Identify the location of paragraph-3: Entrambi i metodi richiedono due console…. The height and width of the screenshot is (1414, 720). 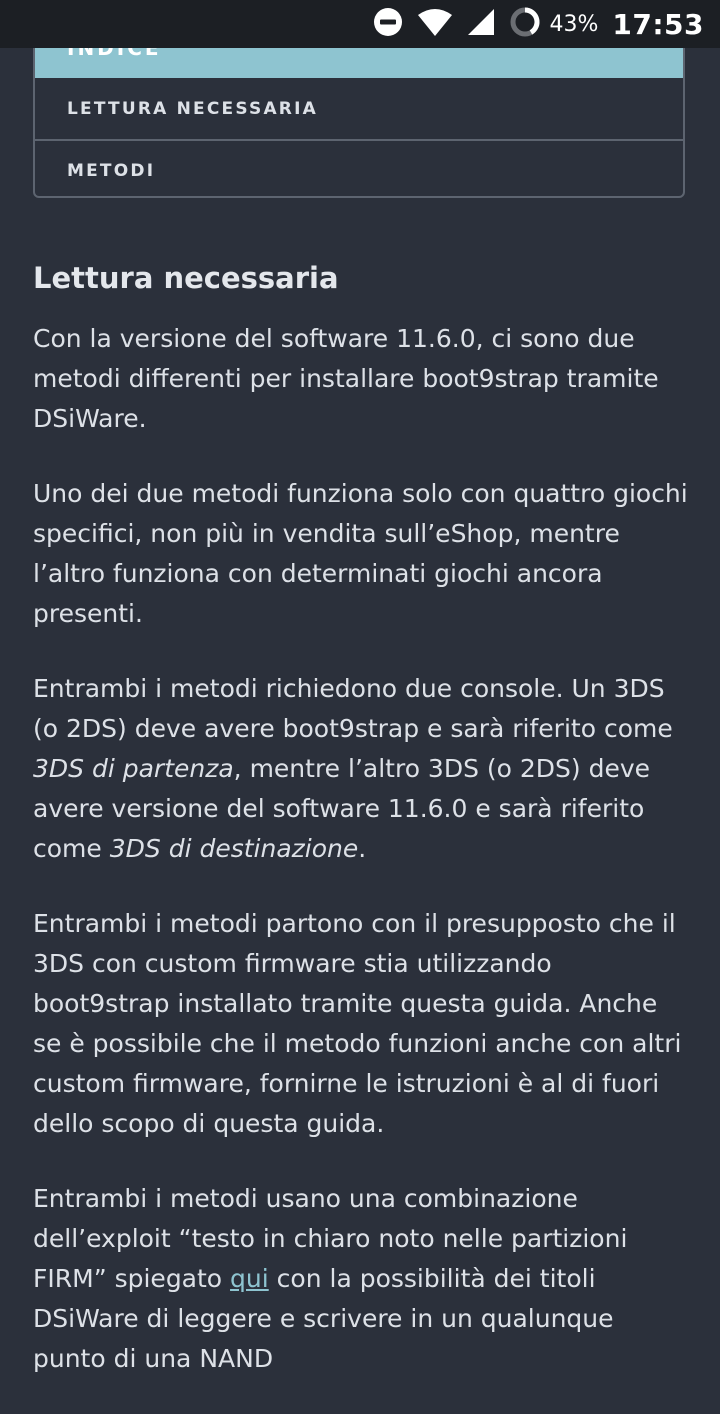
(363, 769).